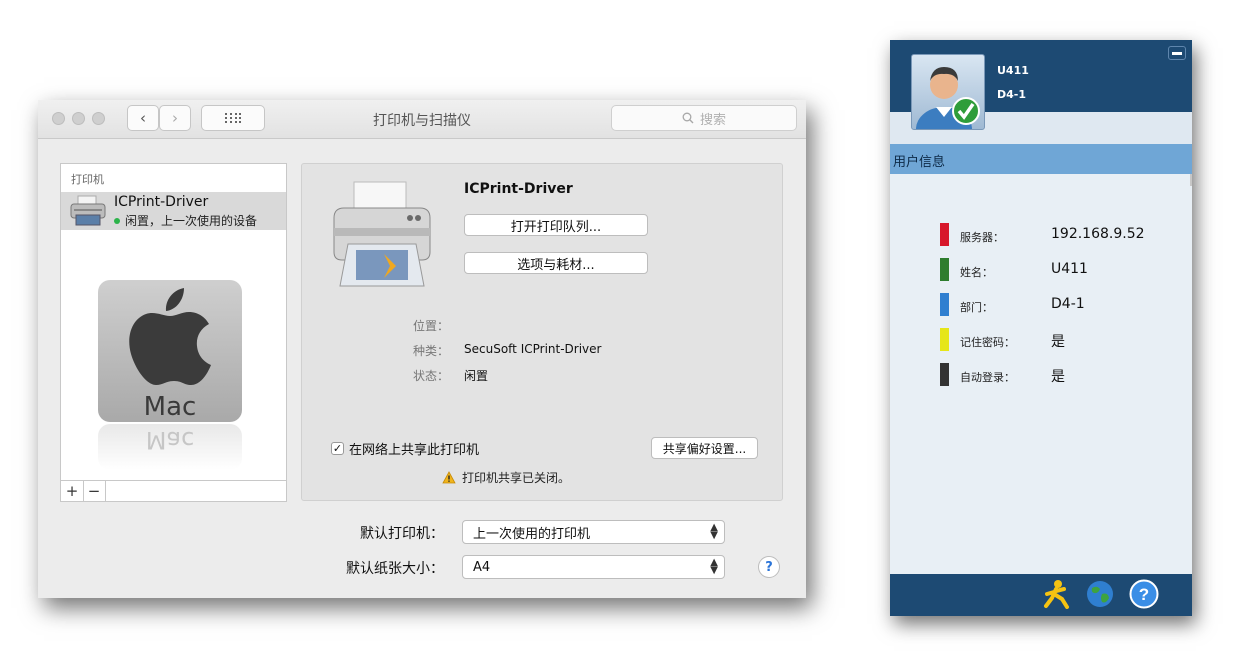  Describe the element at coordinates (430, 376) in the screenshot. I see `status-label: 状态：` at that location.